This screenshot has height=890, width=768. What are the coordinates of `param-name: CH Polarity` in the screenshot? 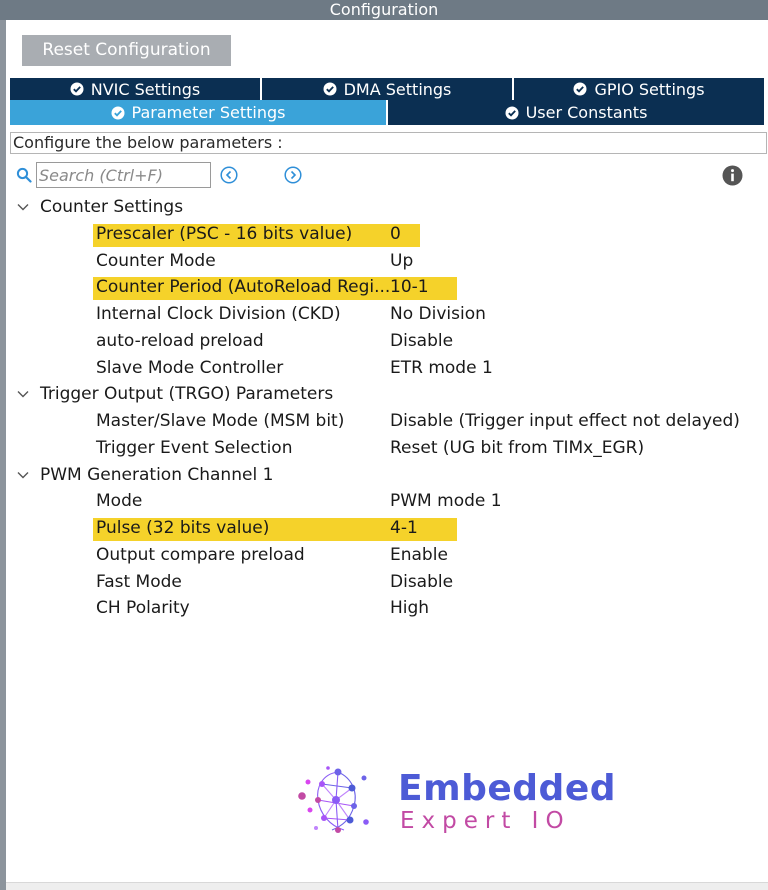 It's located at (143, 608).